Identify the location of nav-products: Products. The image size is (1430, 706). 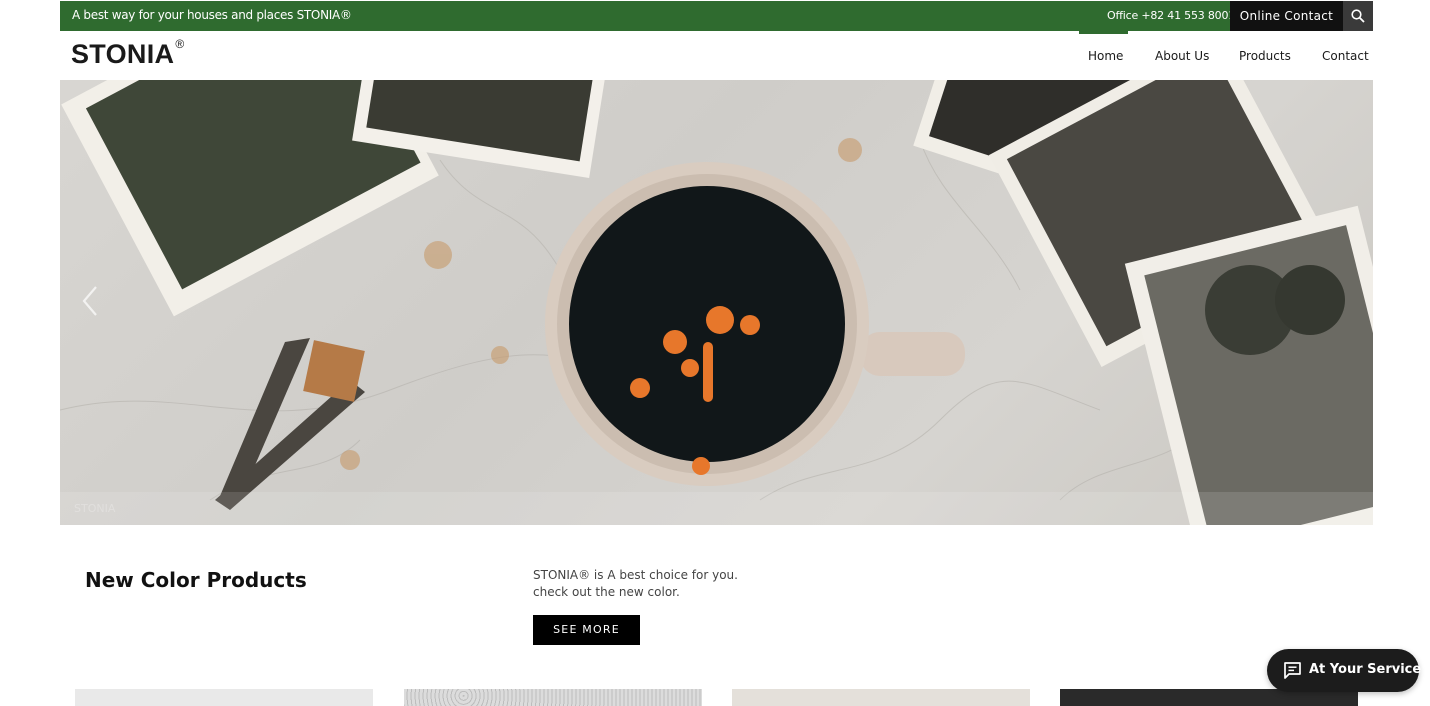
(1265, 56).